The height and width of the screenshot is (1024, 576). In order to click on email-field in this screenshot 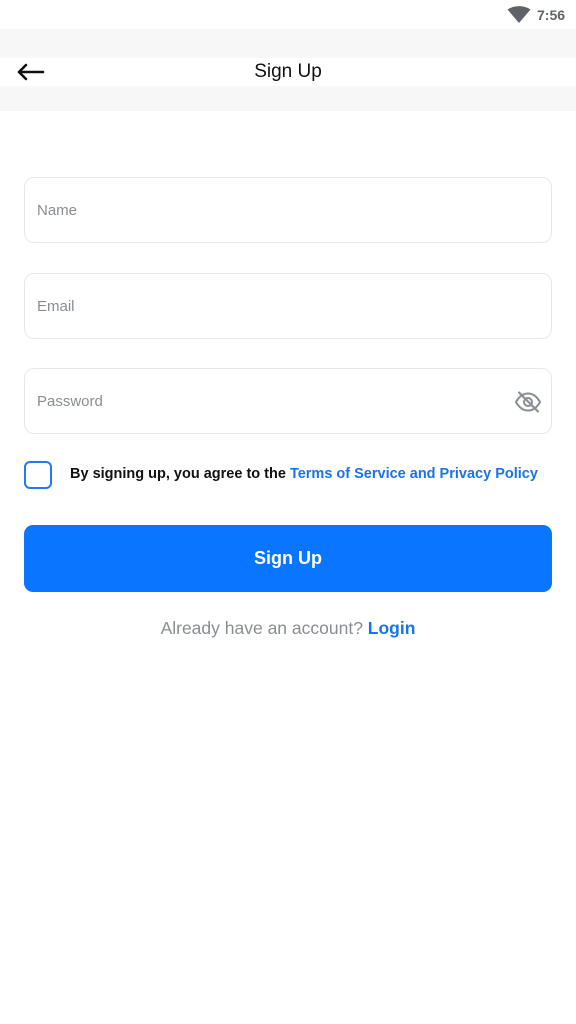, I will do `click(288, 306)`.